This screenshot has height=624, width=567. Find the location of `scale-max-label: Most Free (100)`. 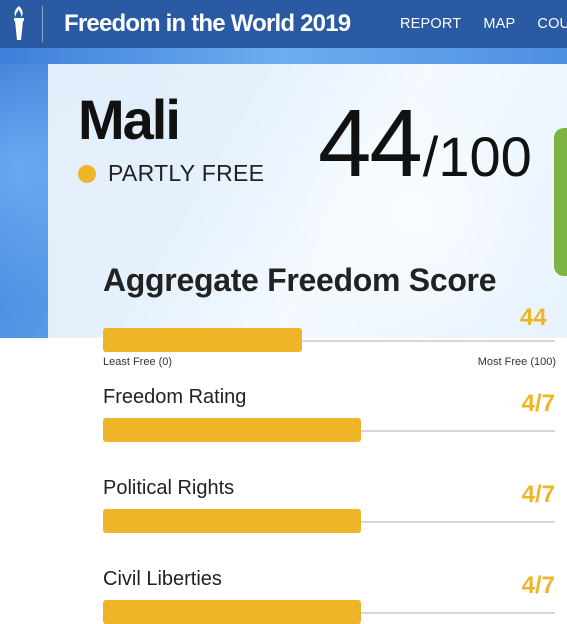

scale-max-label: Most Free (100) is located at coordinates (516, 362).